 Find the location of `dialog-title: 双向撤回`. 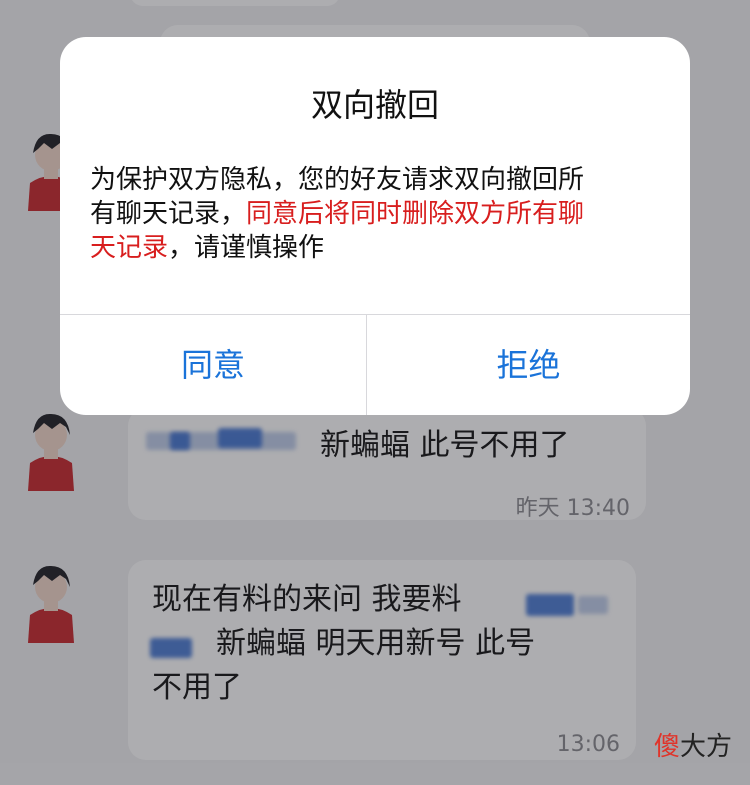

dialog-title: 双向撤回 is located at coordinates (374, 105).